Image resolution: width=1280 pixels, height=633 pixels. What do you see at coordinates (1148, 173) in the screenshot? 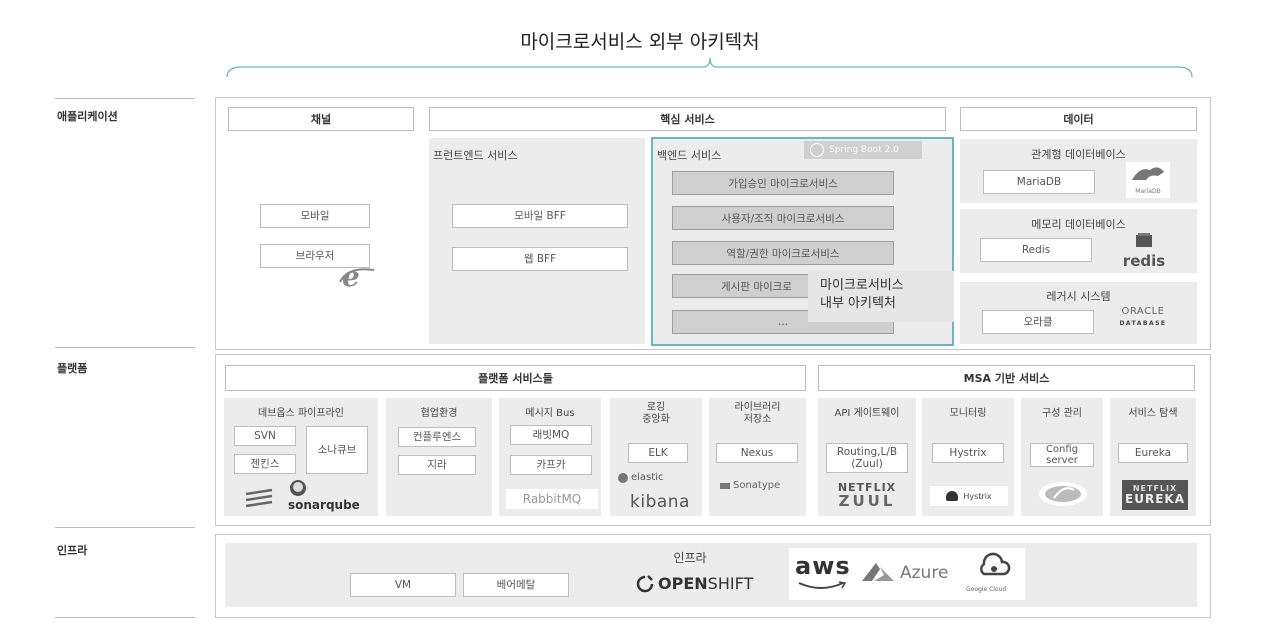
I see `seal-icon` at bounding box center [1148, 173].